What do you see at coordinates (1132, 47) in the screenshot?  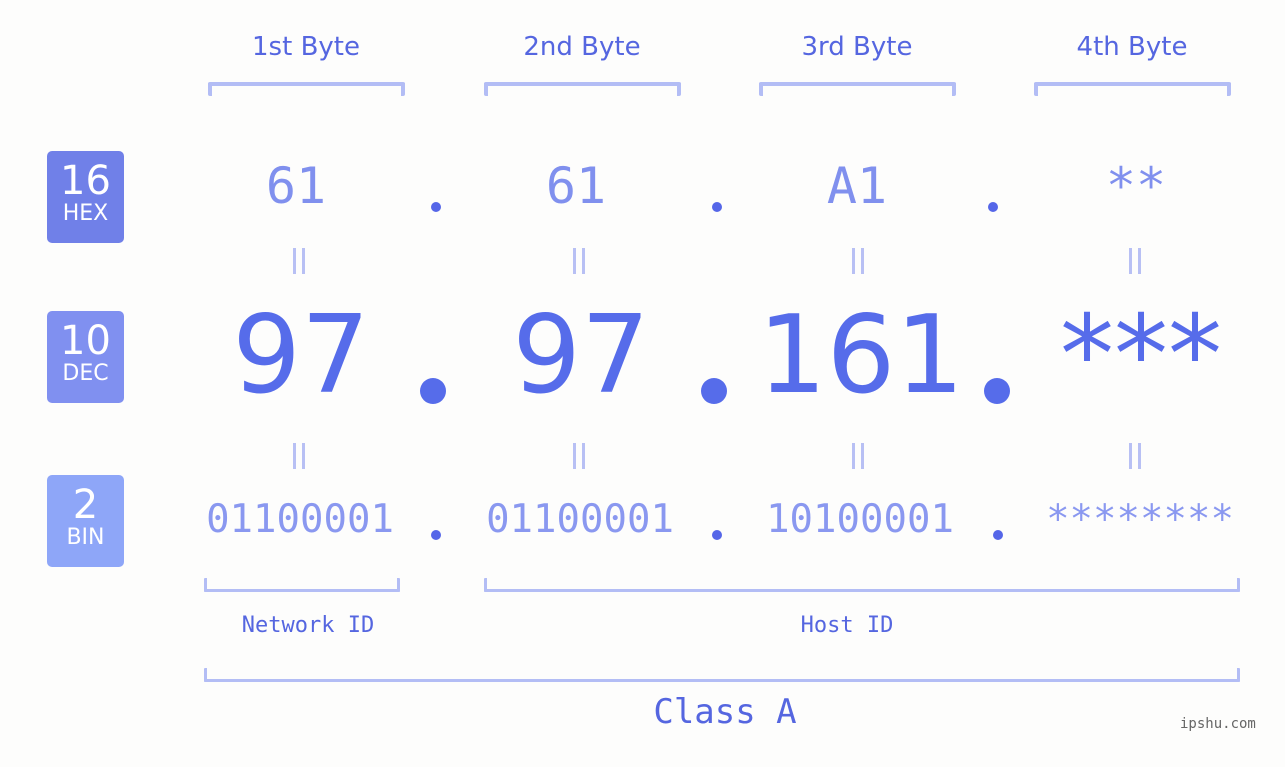 I see `byte-header-4: 4th Byte` at bounding box center [1132, 47].